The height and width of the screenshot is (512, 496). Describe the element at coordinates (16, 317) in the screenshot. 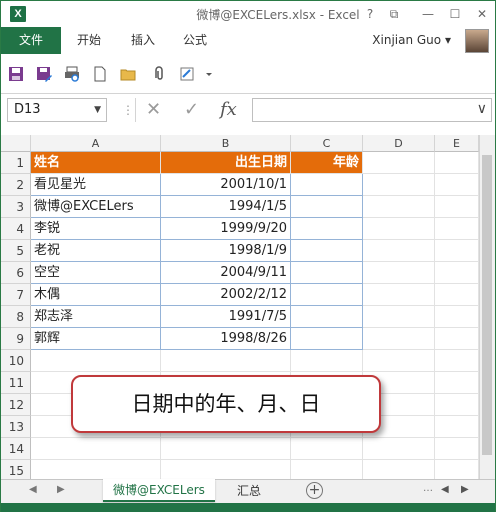

I see `row-header: 8` at that location.